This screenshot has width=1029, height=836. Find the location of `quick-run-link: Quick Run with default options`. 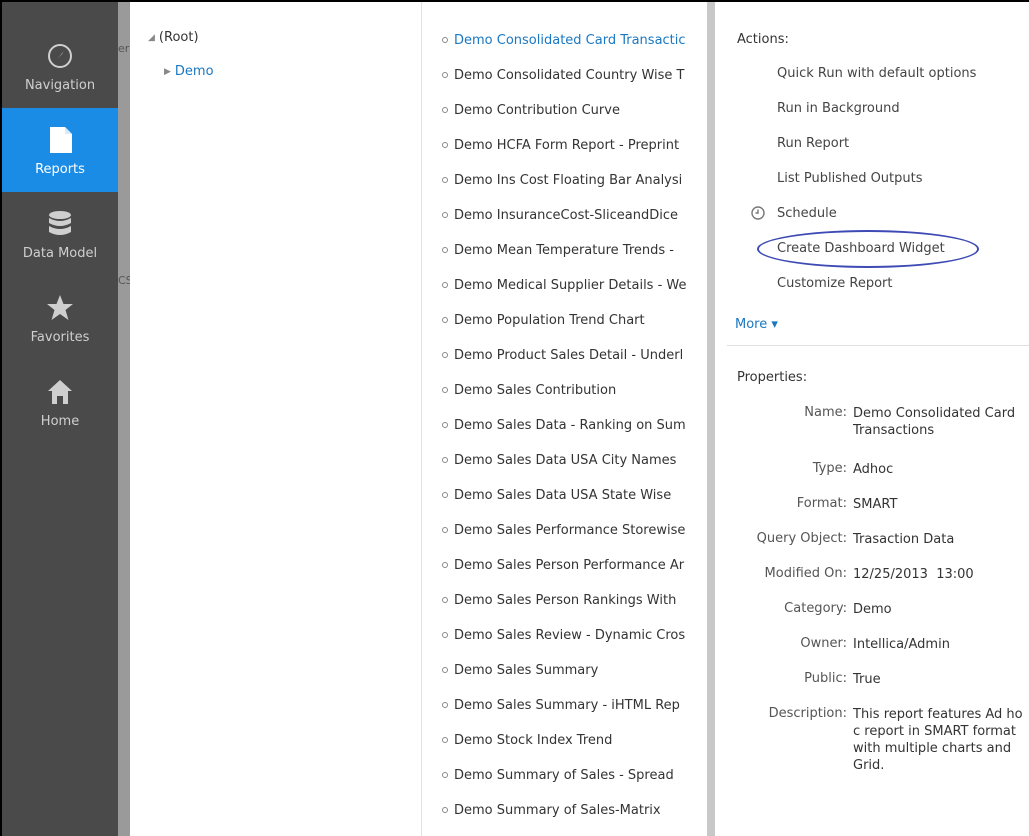

quick-run-link: Quick Run with default options is located at coordinates (876, 73).